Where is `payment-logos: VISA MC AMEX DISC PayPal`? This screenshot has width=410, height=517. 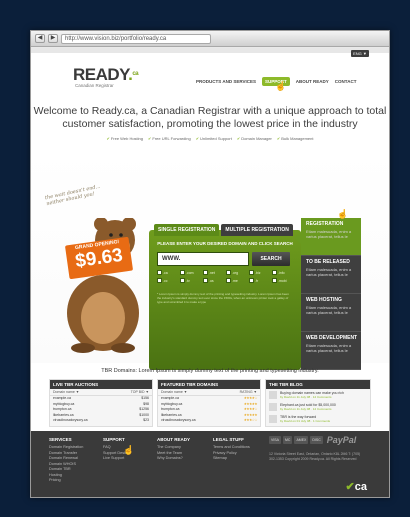 payment-logos: VISA MC AMEX DISC PayPal is located at coordinates (313, 440).